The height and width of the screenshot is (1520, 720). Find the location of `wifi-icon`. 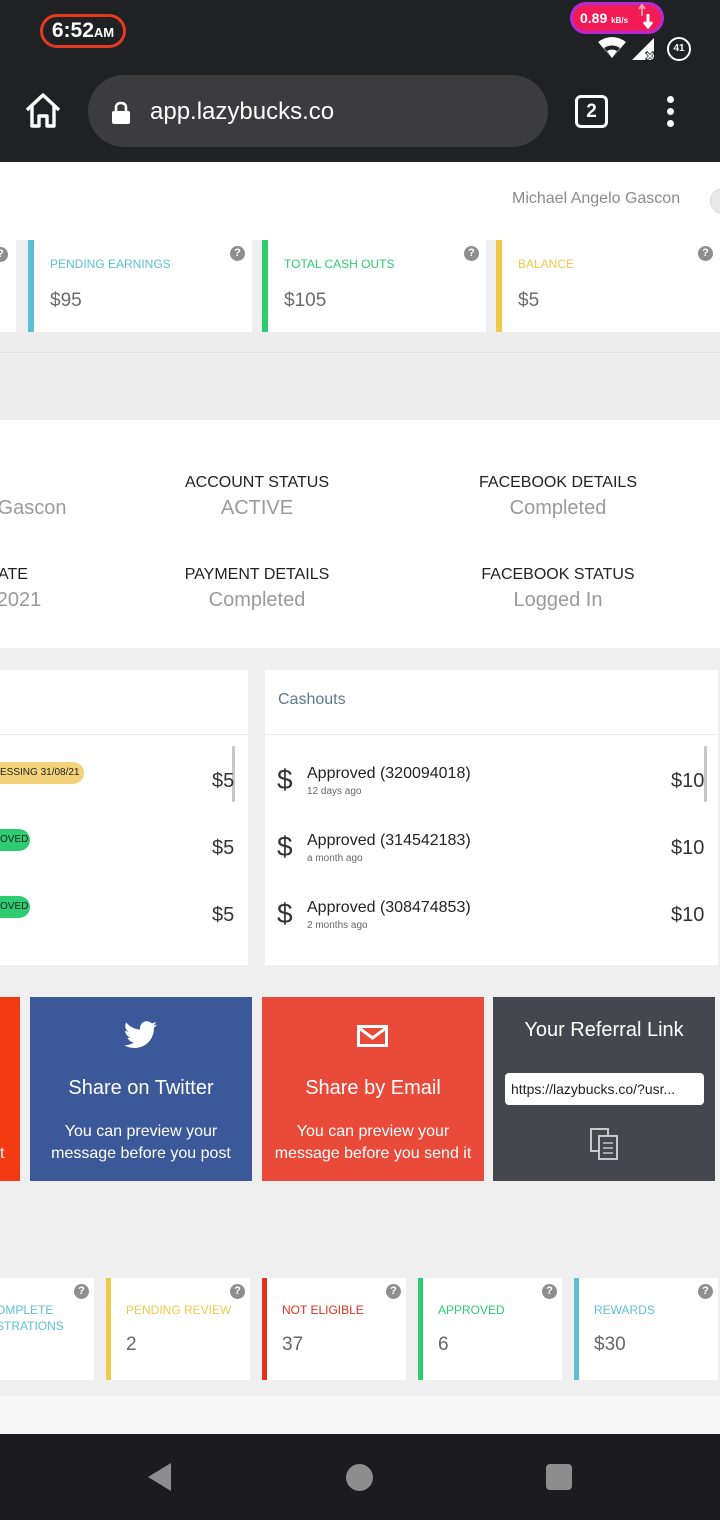

wifi-icon is located at coordinates (612, 47).